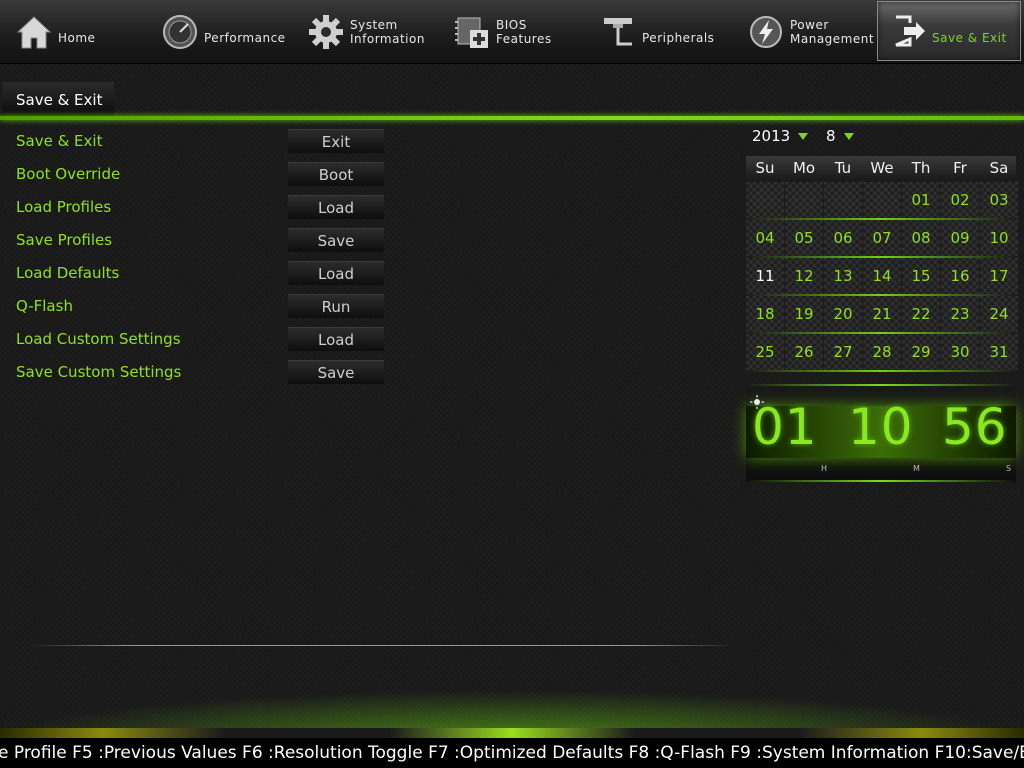 The width and height of the screenshot is (1024, 768). I want to click on calendar-day: 15, so click(921, 276).